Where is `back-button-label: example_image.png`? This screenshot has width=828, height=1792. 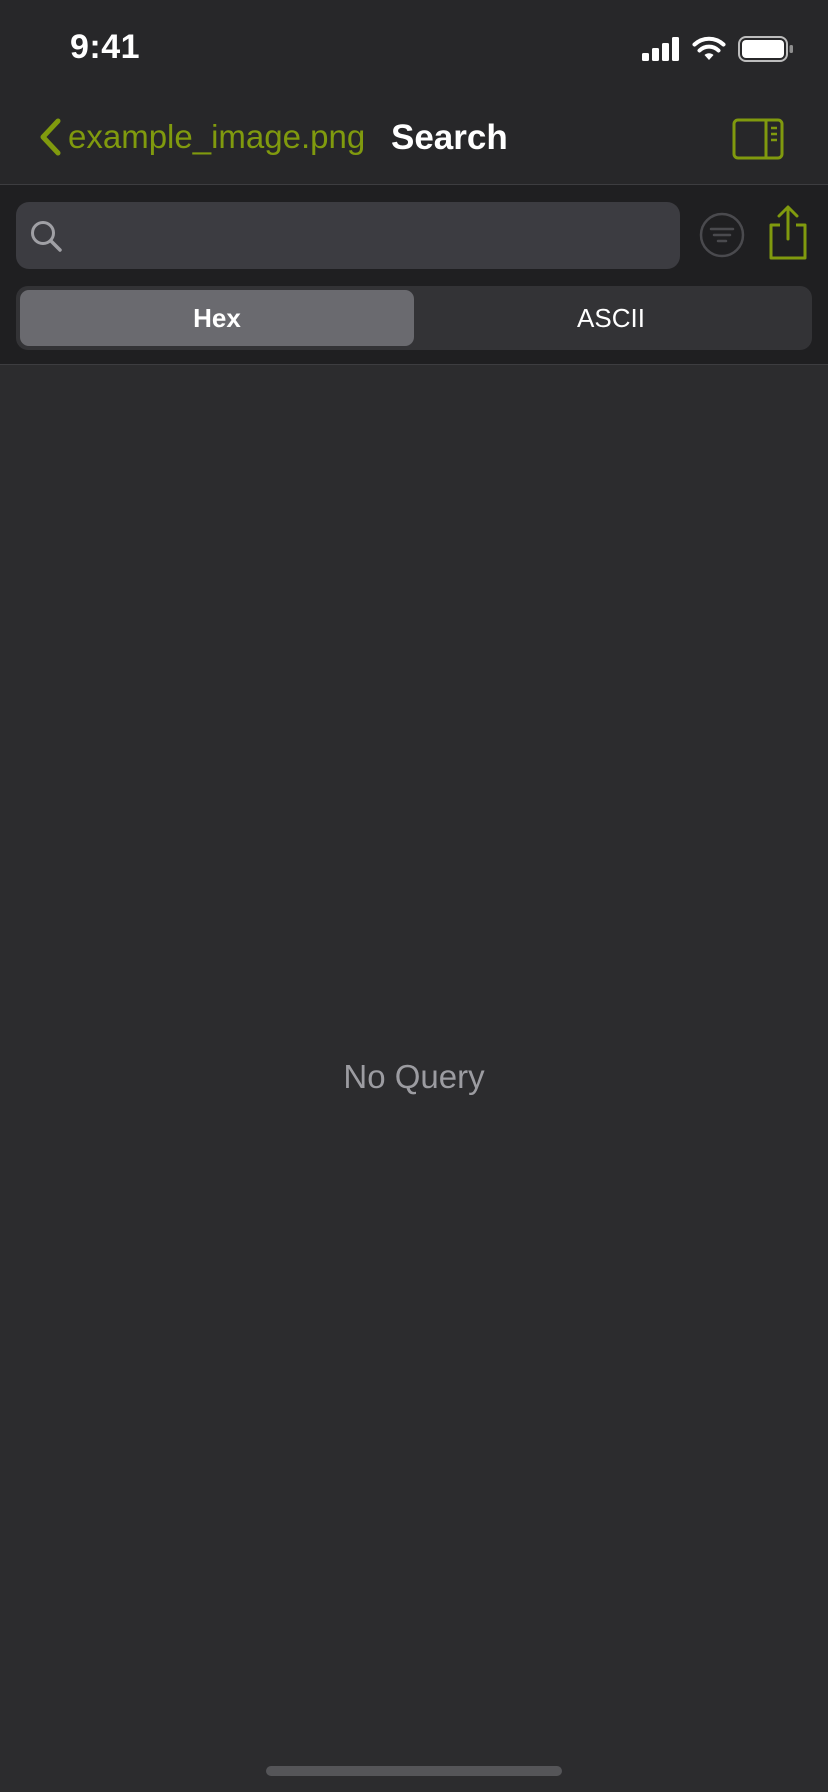
back-button-label: example_image.png is located at coordinates (217, 136).